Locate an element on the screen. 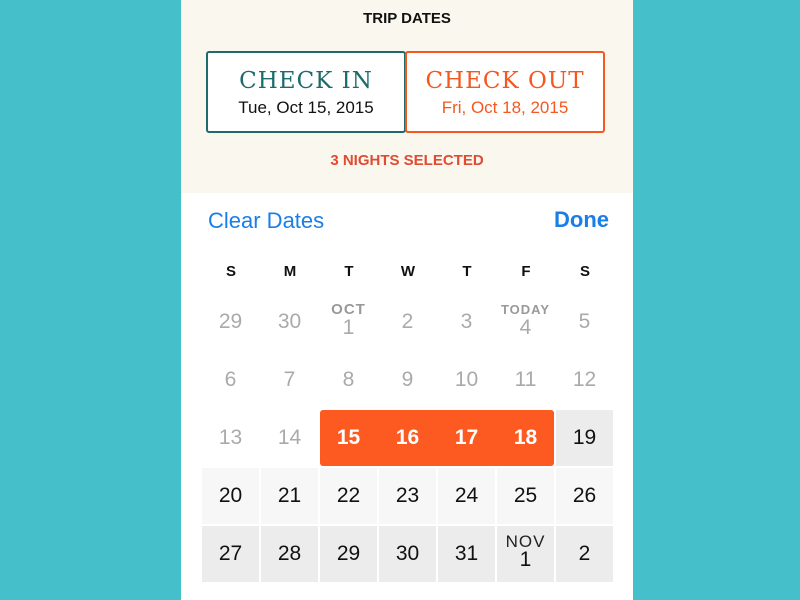  day-number: 20 is located at coordinates (230, 495).